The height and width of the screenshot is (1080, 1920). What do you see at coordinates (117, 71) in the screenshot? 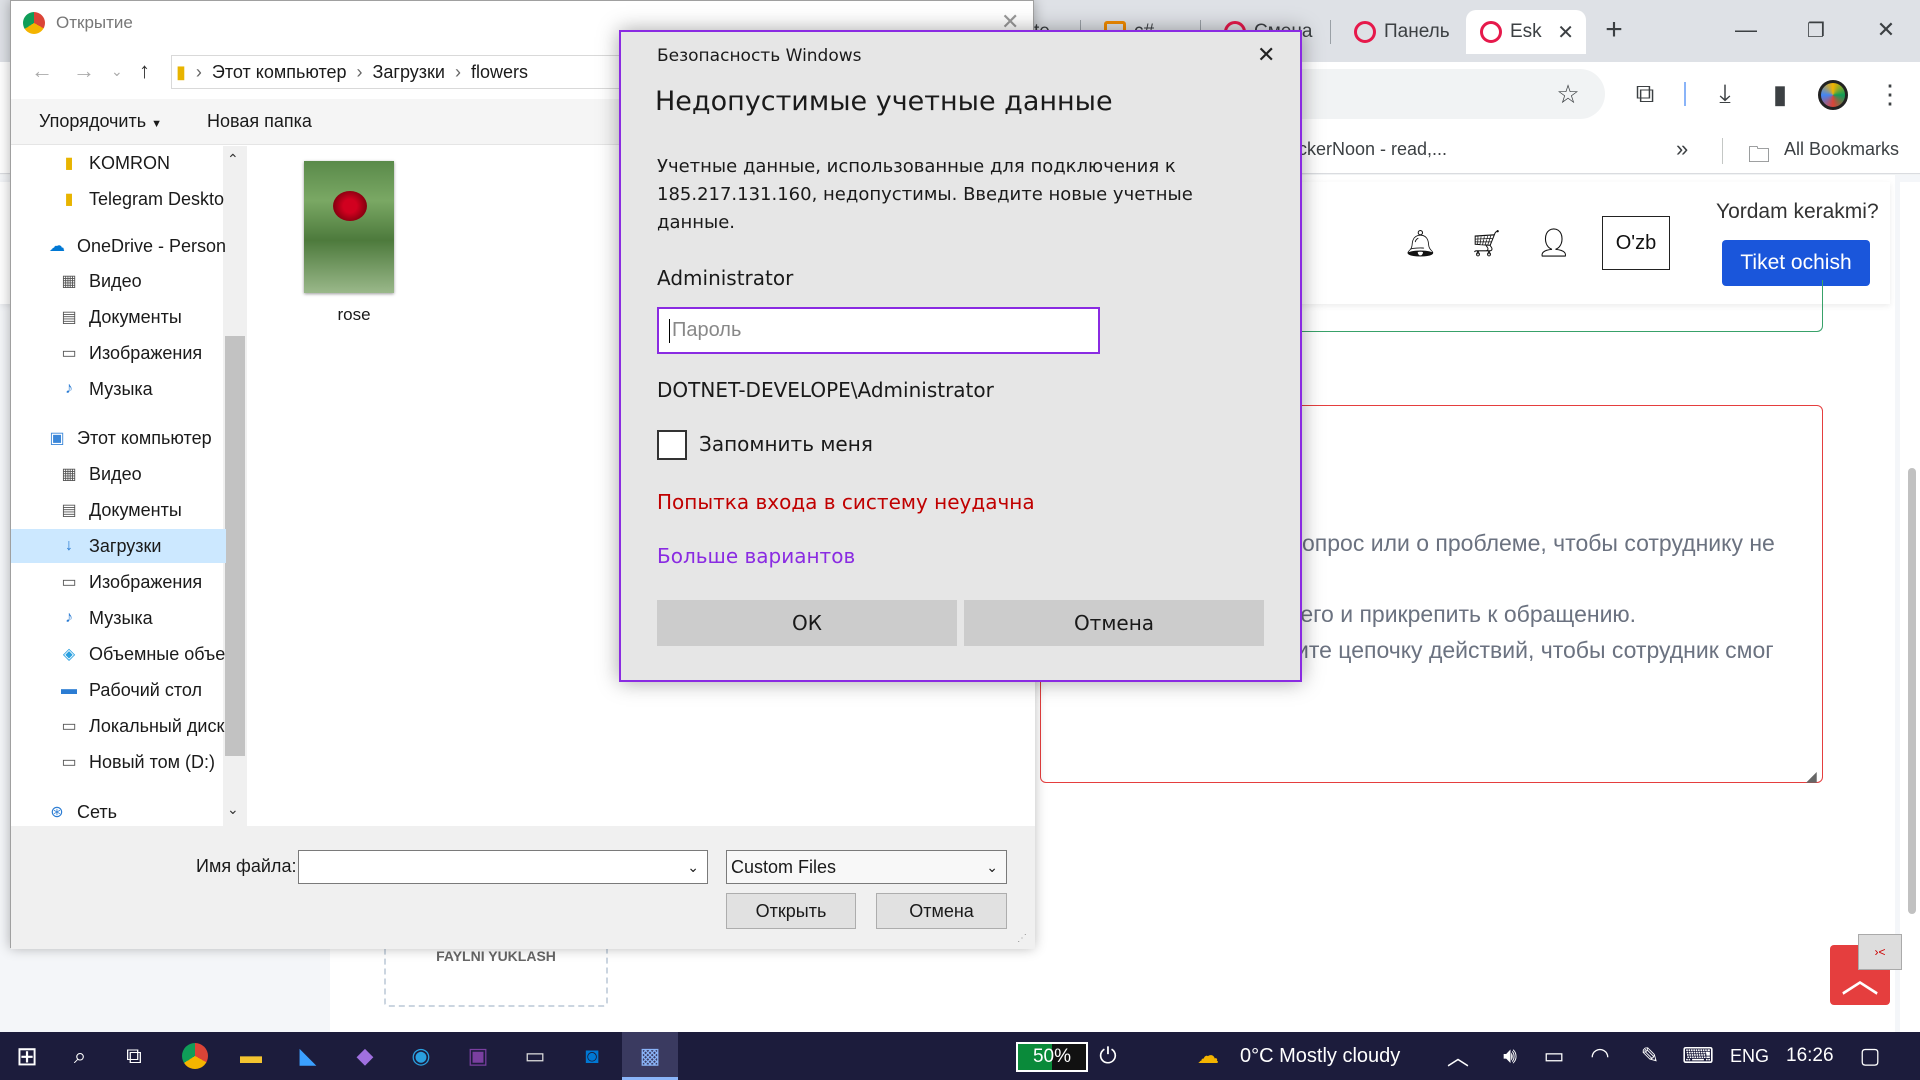
I see `history-dropdown-icon: ⌄` at bounding box center [117, 71].